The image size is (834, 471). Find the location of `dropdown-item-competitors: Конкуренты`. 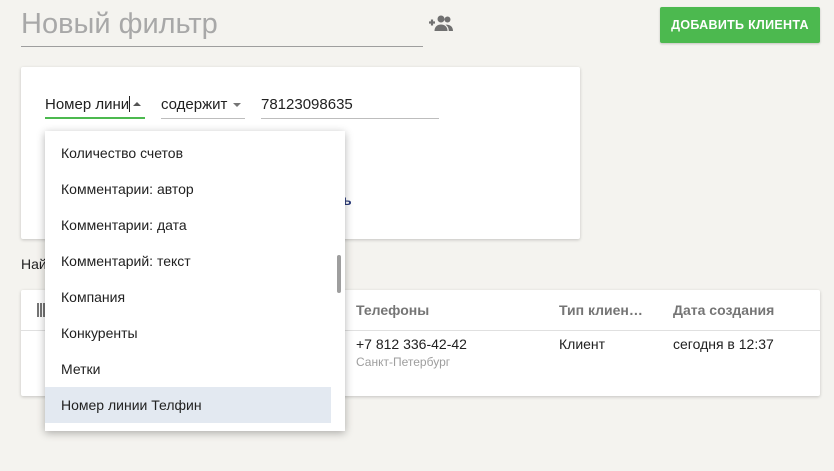

dropdown-item-competitors: Конкуренты is located at coordinates (188, 333).